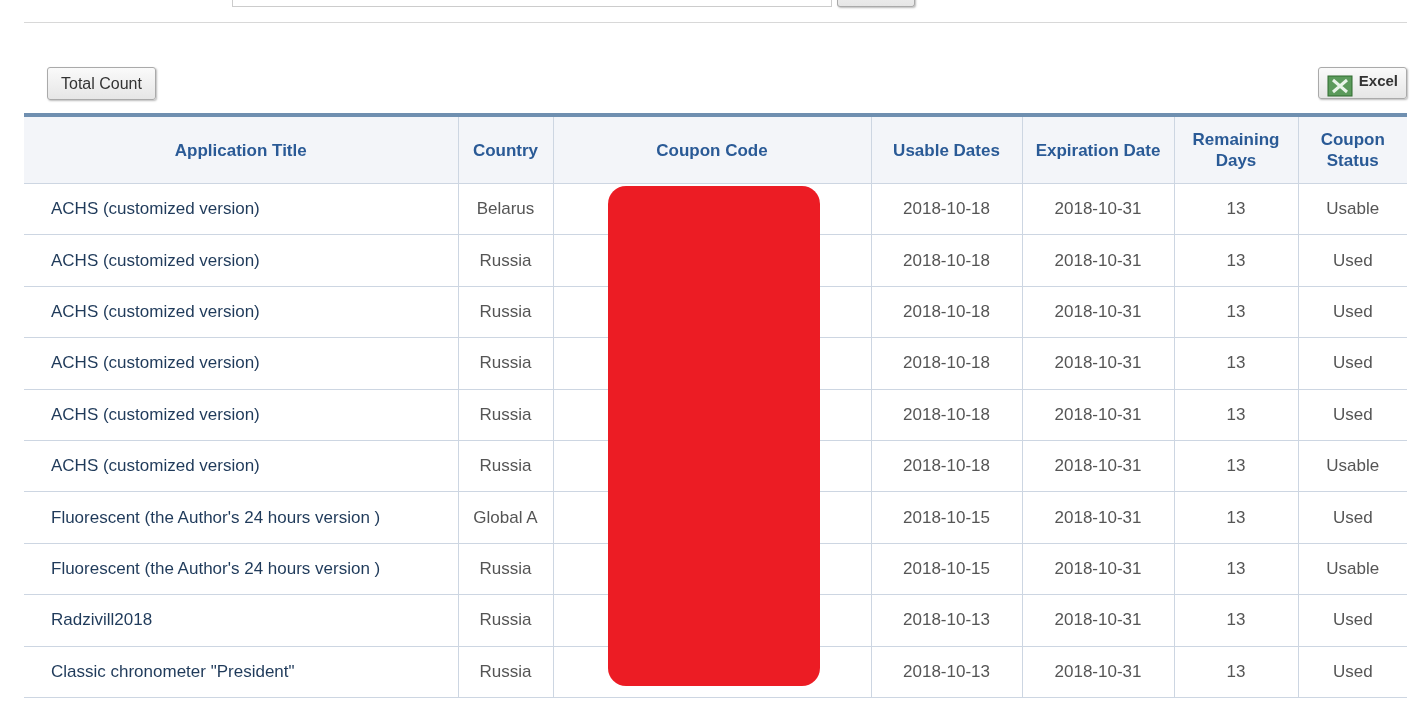 This screenshot has width=1420, height=706. I want to click on total-count-button: Total Count, so click(101, 83).